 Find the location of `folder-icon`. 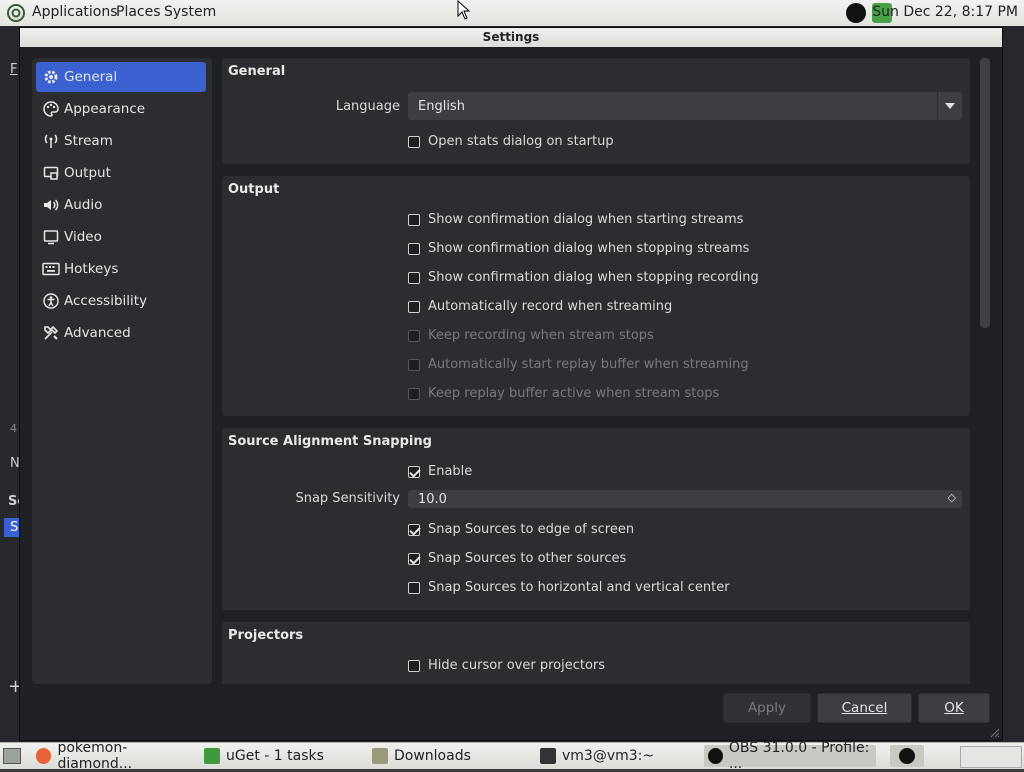

folder-icon is located at coordinates (380, 756).